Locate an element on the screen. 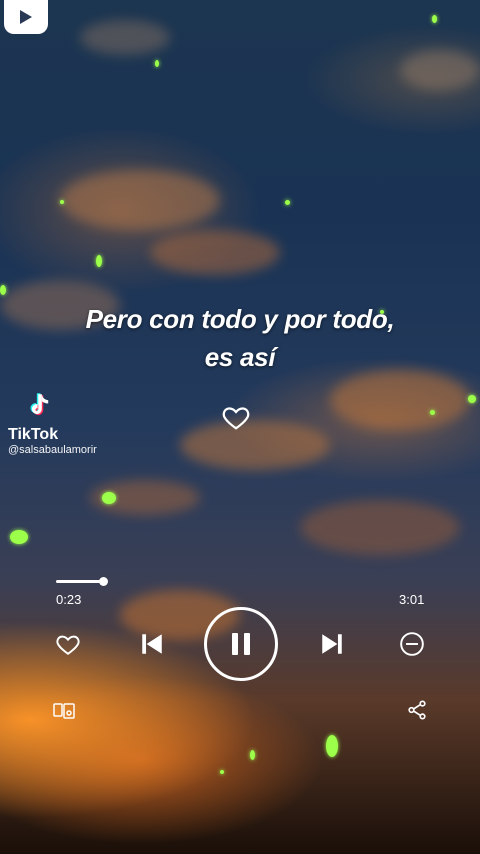 This screenshot has height=854, width=480. remove-button is located at coordinates (412, 644).